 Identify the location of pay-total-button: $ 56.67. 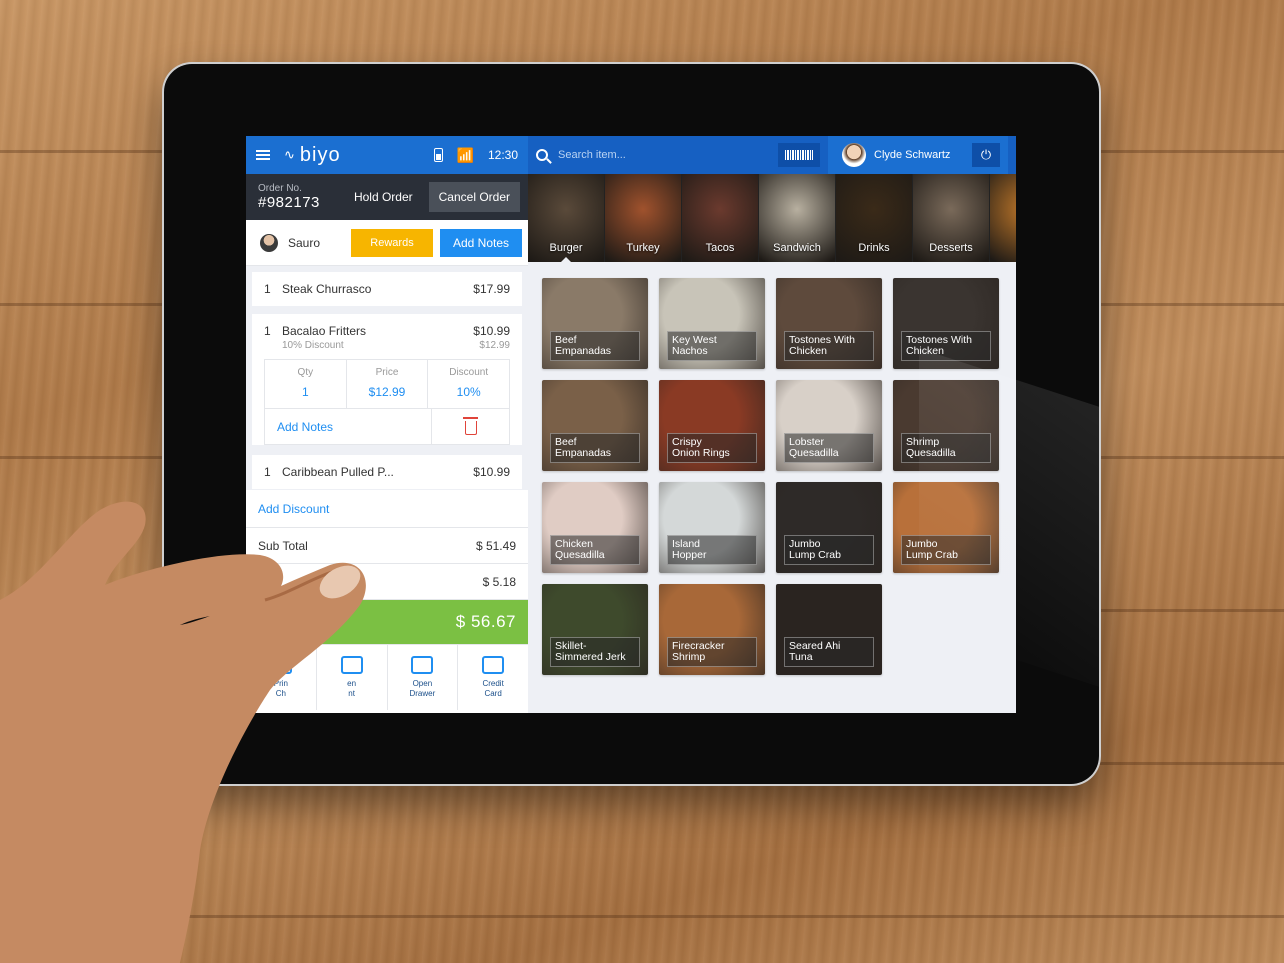
(387, 622).